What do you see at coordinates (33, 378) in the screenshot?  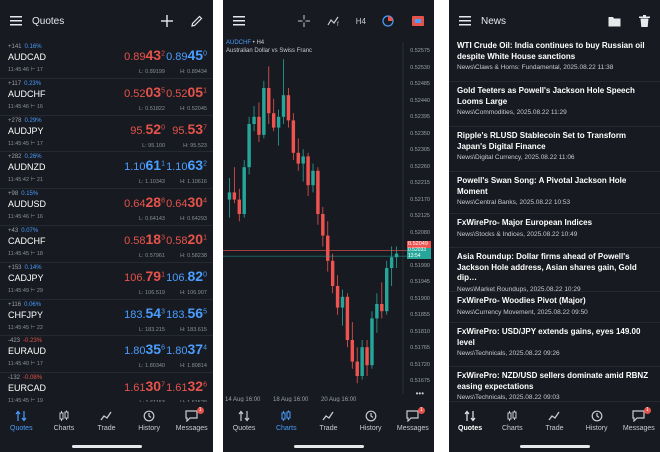 I see `quote-change-percent: -0.08%` at bounding box center [33, 378].